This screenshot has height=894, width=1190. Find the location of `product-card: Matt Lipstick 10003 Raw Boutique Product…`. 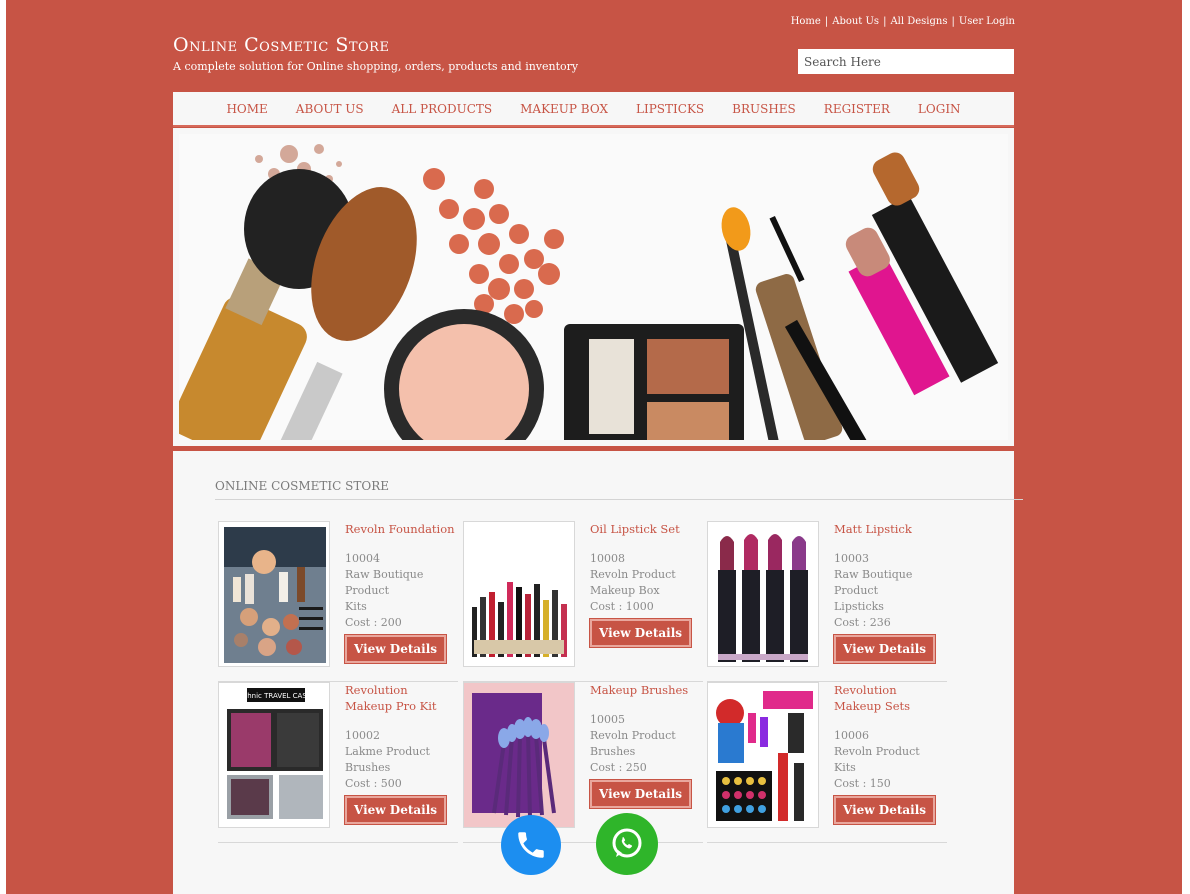

product-card: Matt Lipstick 10003 Raw Boutique Product… is located at coordinates (827, 601).